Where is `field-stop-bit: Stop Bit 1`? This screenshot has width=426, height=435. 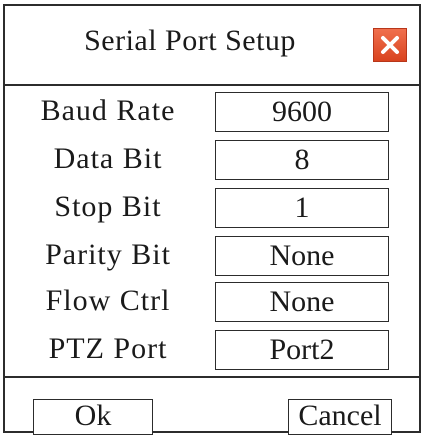
field-stop-bit: Stop Bit 1 is located at coordinates (212, 210).